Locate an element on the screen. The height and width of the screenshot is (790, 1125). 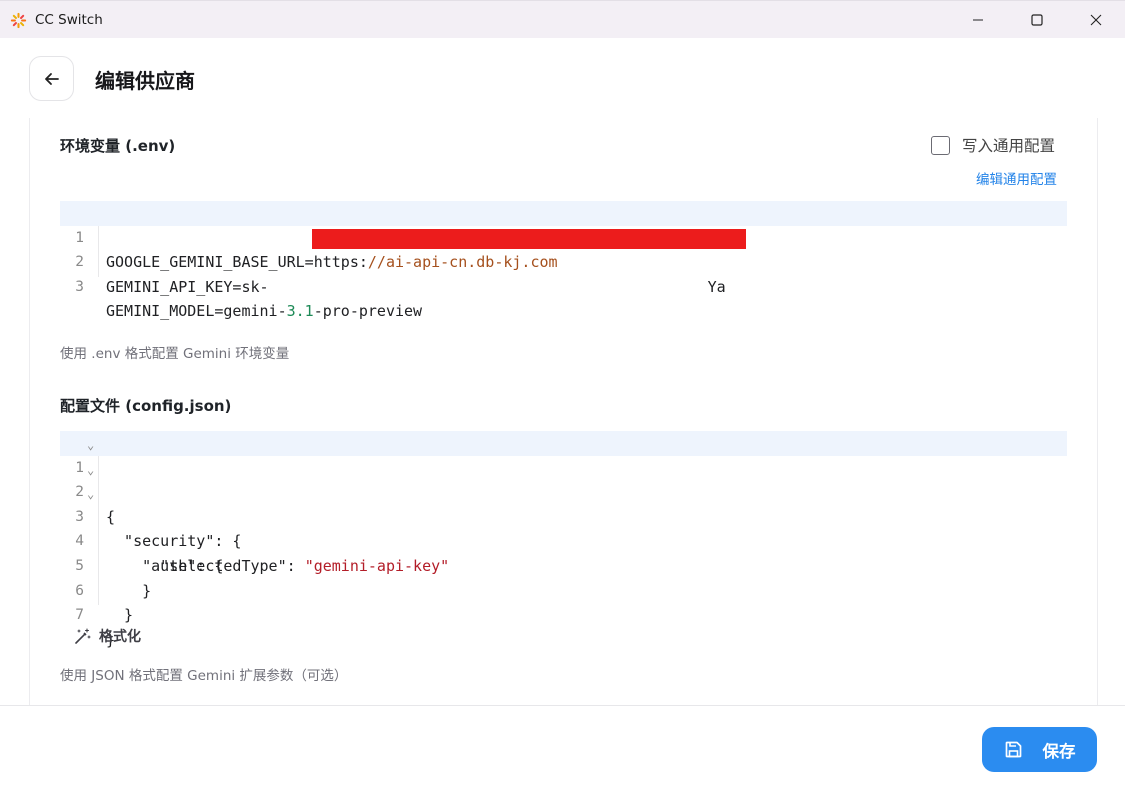
code-line: 3 ⌄ "auth": { is located at coordinates (563, 527).